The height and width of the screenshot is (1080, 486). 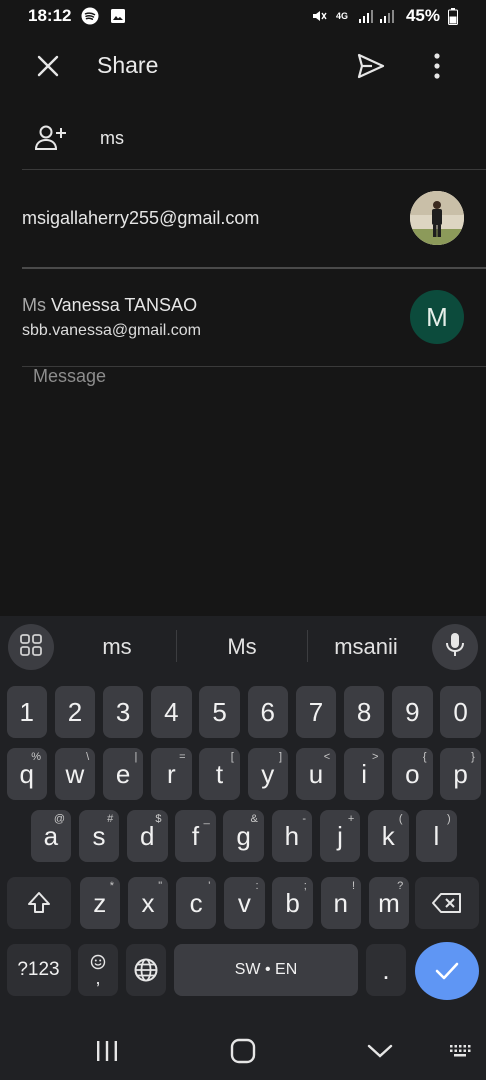 I want to click on symbols-key: ?123, so click(x=38, y=970).